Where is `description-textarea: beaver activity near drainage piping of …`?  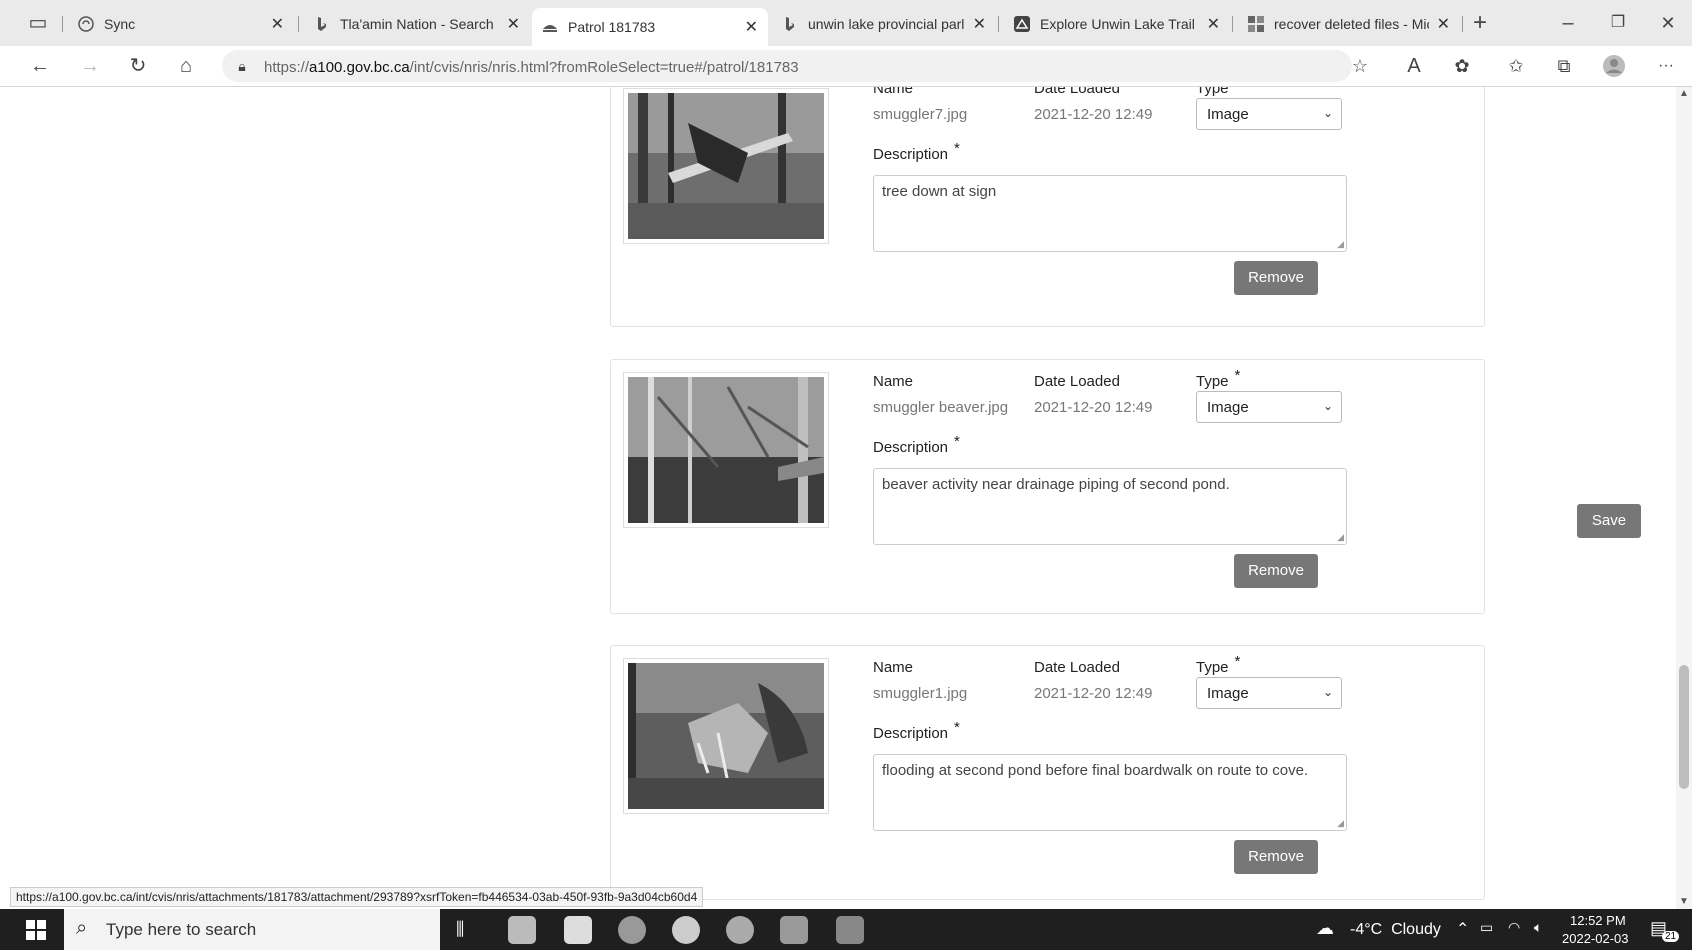 description-textarea: beaver activity near drainage piping of … is located at coordinates (1110, 506).